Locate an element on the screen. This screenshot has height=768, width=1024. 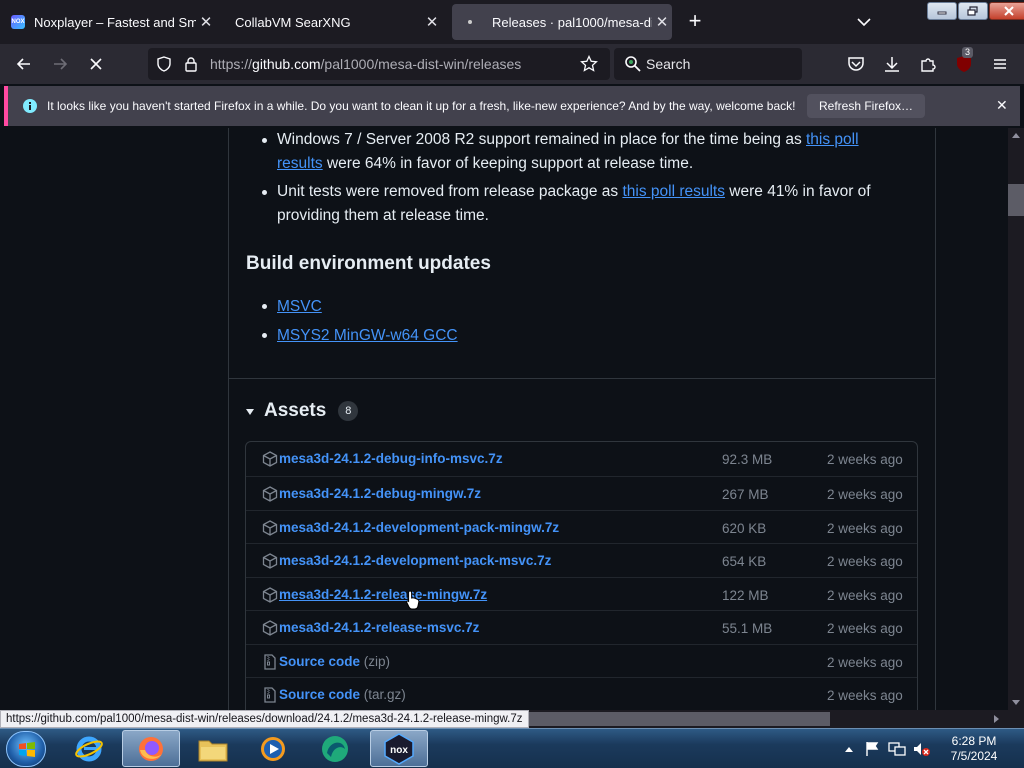
tab-releases: Releases · pal1000/mesa-dist-w ✕ is located at coordinates (562, 22).